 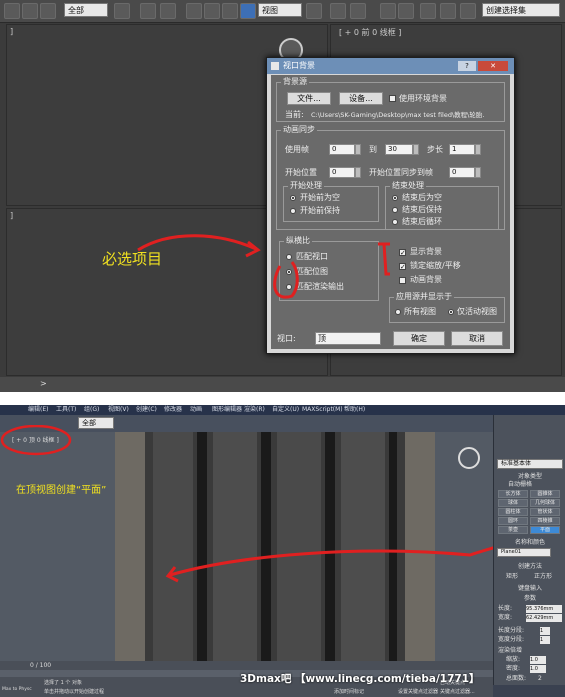 I want to click on menu-item: 组(G), so click(x=91, y=410).